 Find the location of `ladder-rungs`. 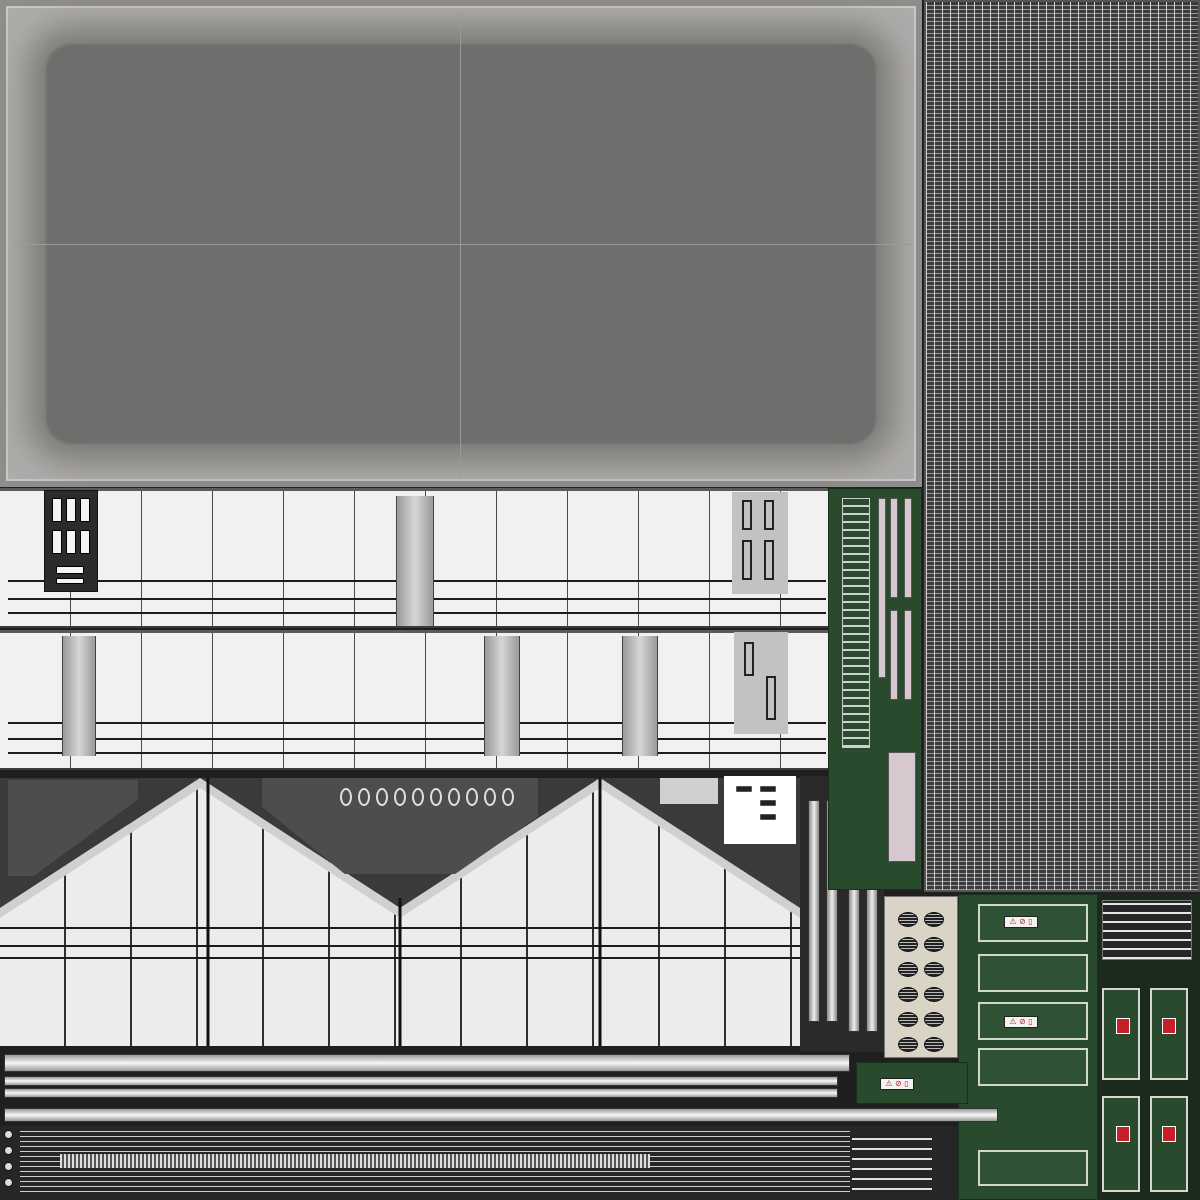

ladder-rungs is located at coordinates (856, 623).